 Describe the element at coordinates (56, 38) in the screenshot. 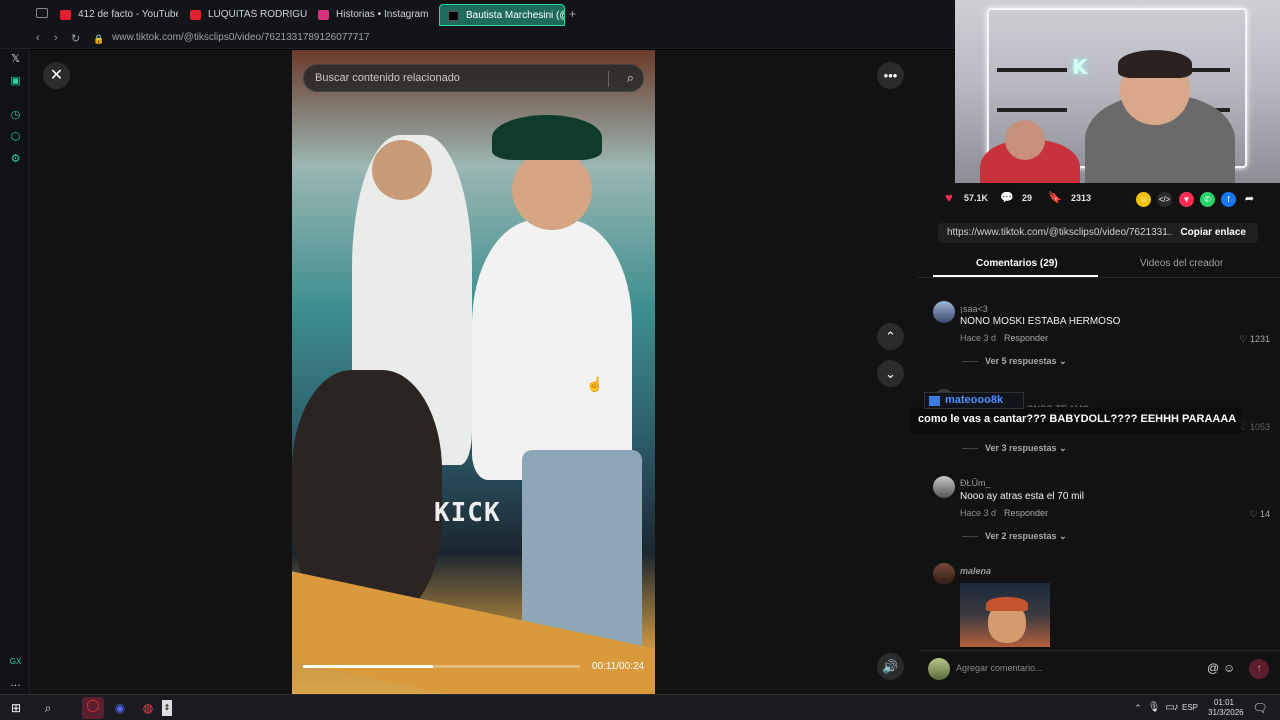

I see `forward-icon: ›` at that location.